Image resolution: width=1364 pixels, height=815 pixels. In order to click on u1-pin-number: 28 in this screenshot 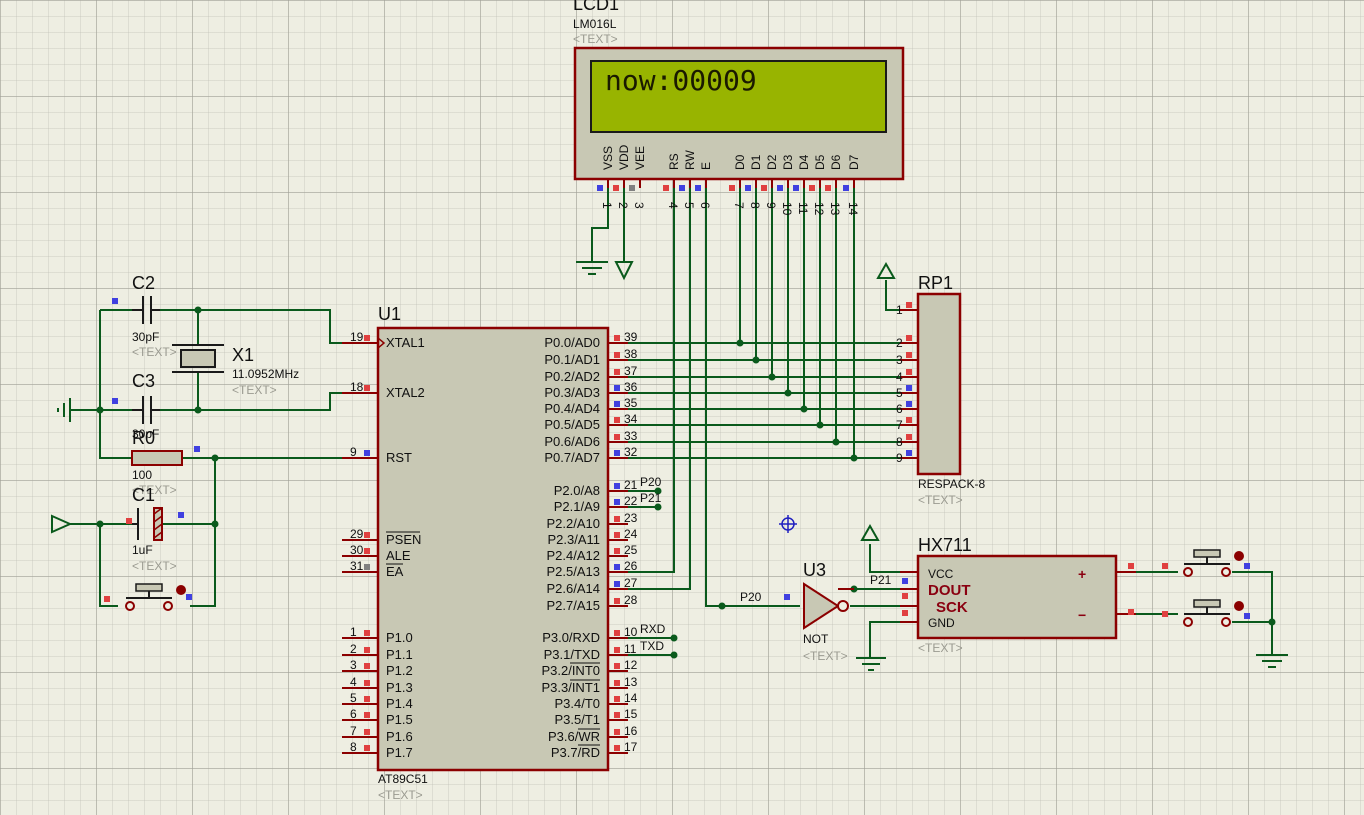, I will do `click(631, 600)`.